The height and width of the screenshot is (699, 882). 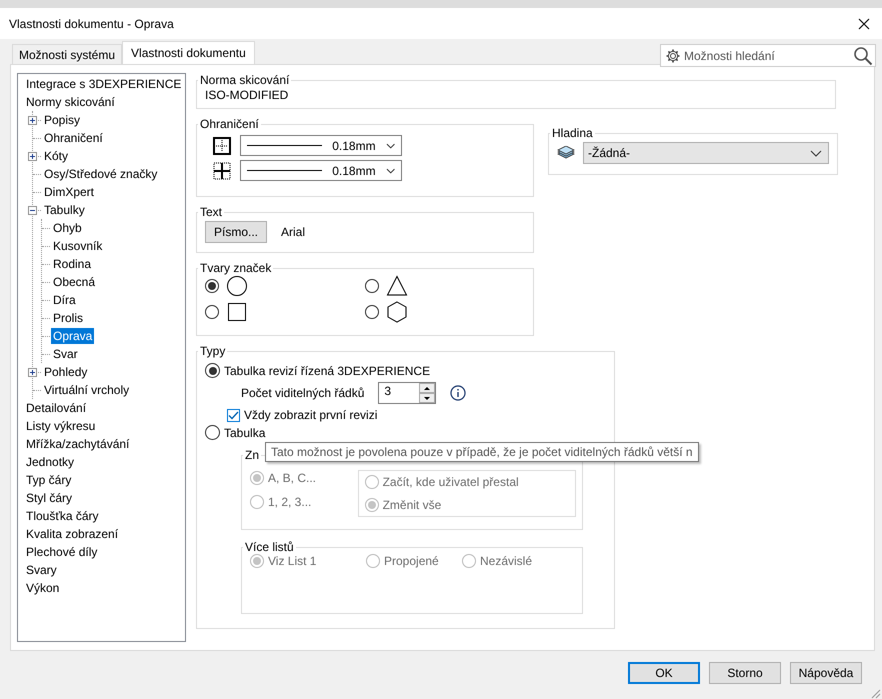 I want to click on tree-item: DimXpert, so click(x=69, y=192).